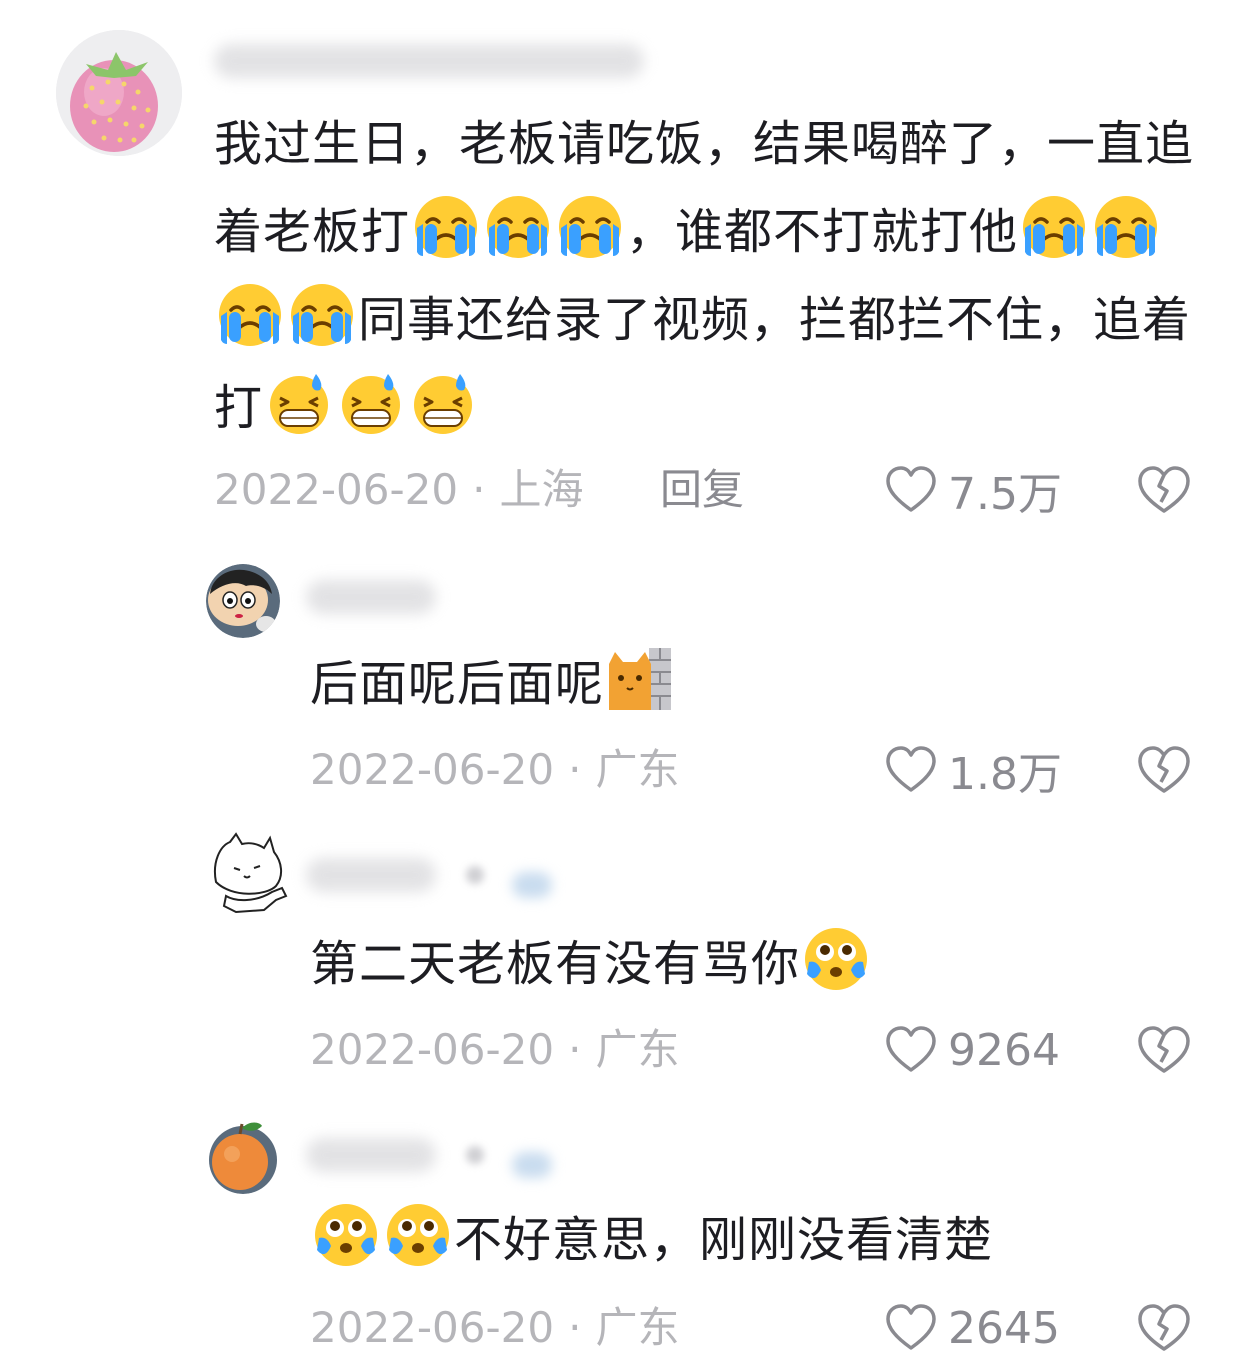 This screenshot has width=1260, height=1364. I want to click on like-count: 2645, so click(1004, 1328).